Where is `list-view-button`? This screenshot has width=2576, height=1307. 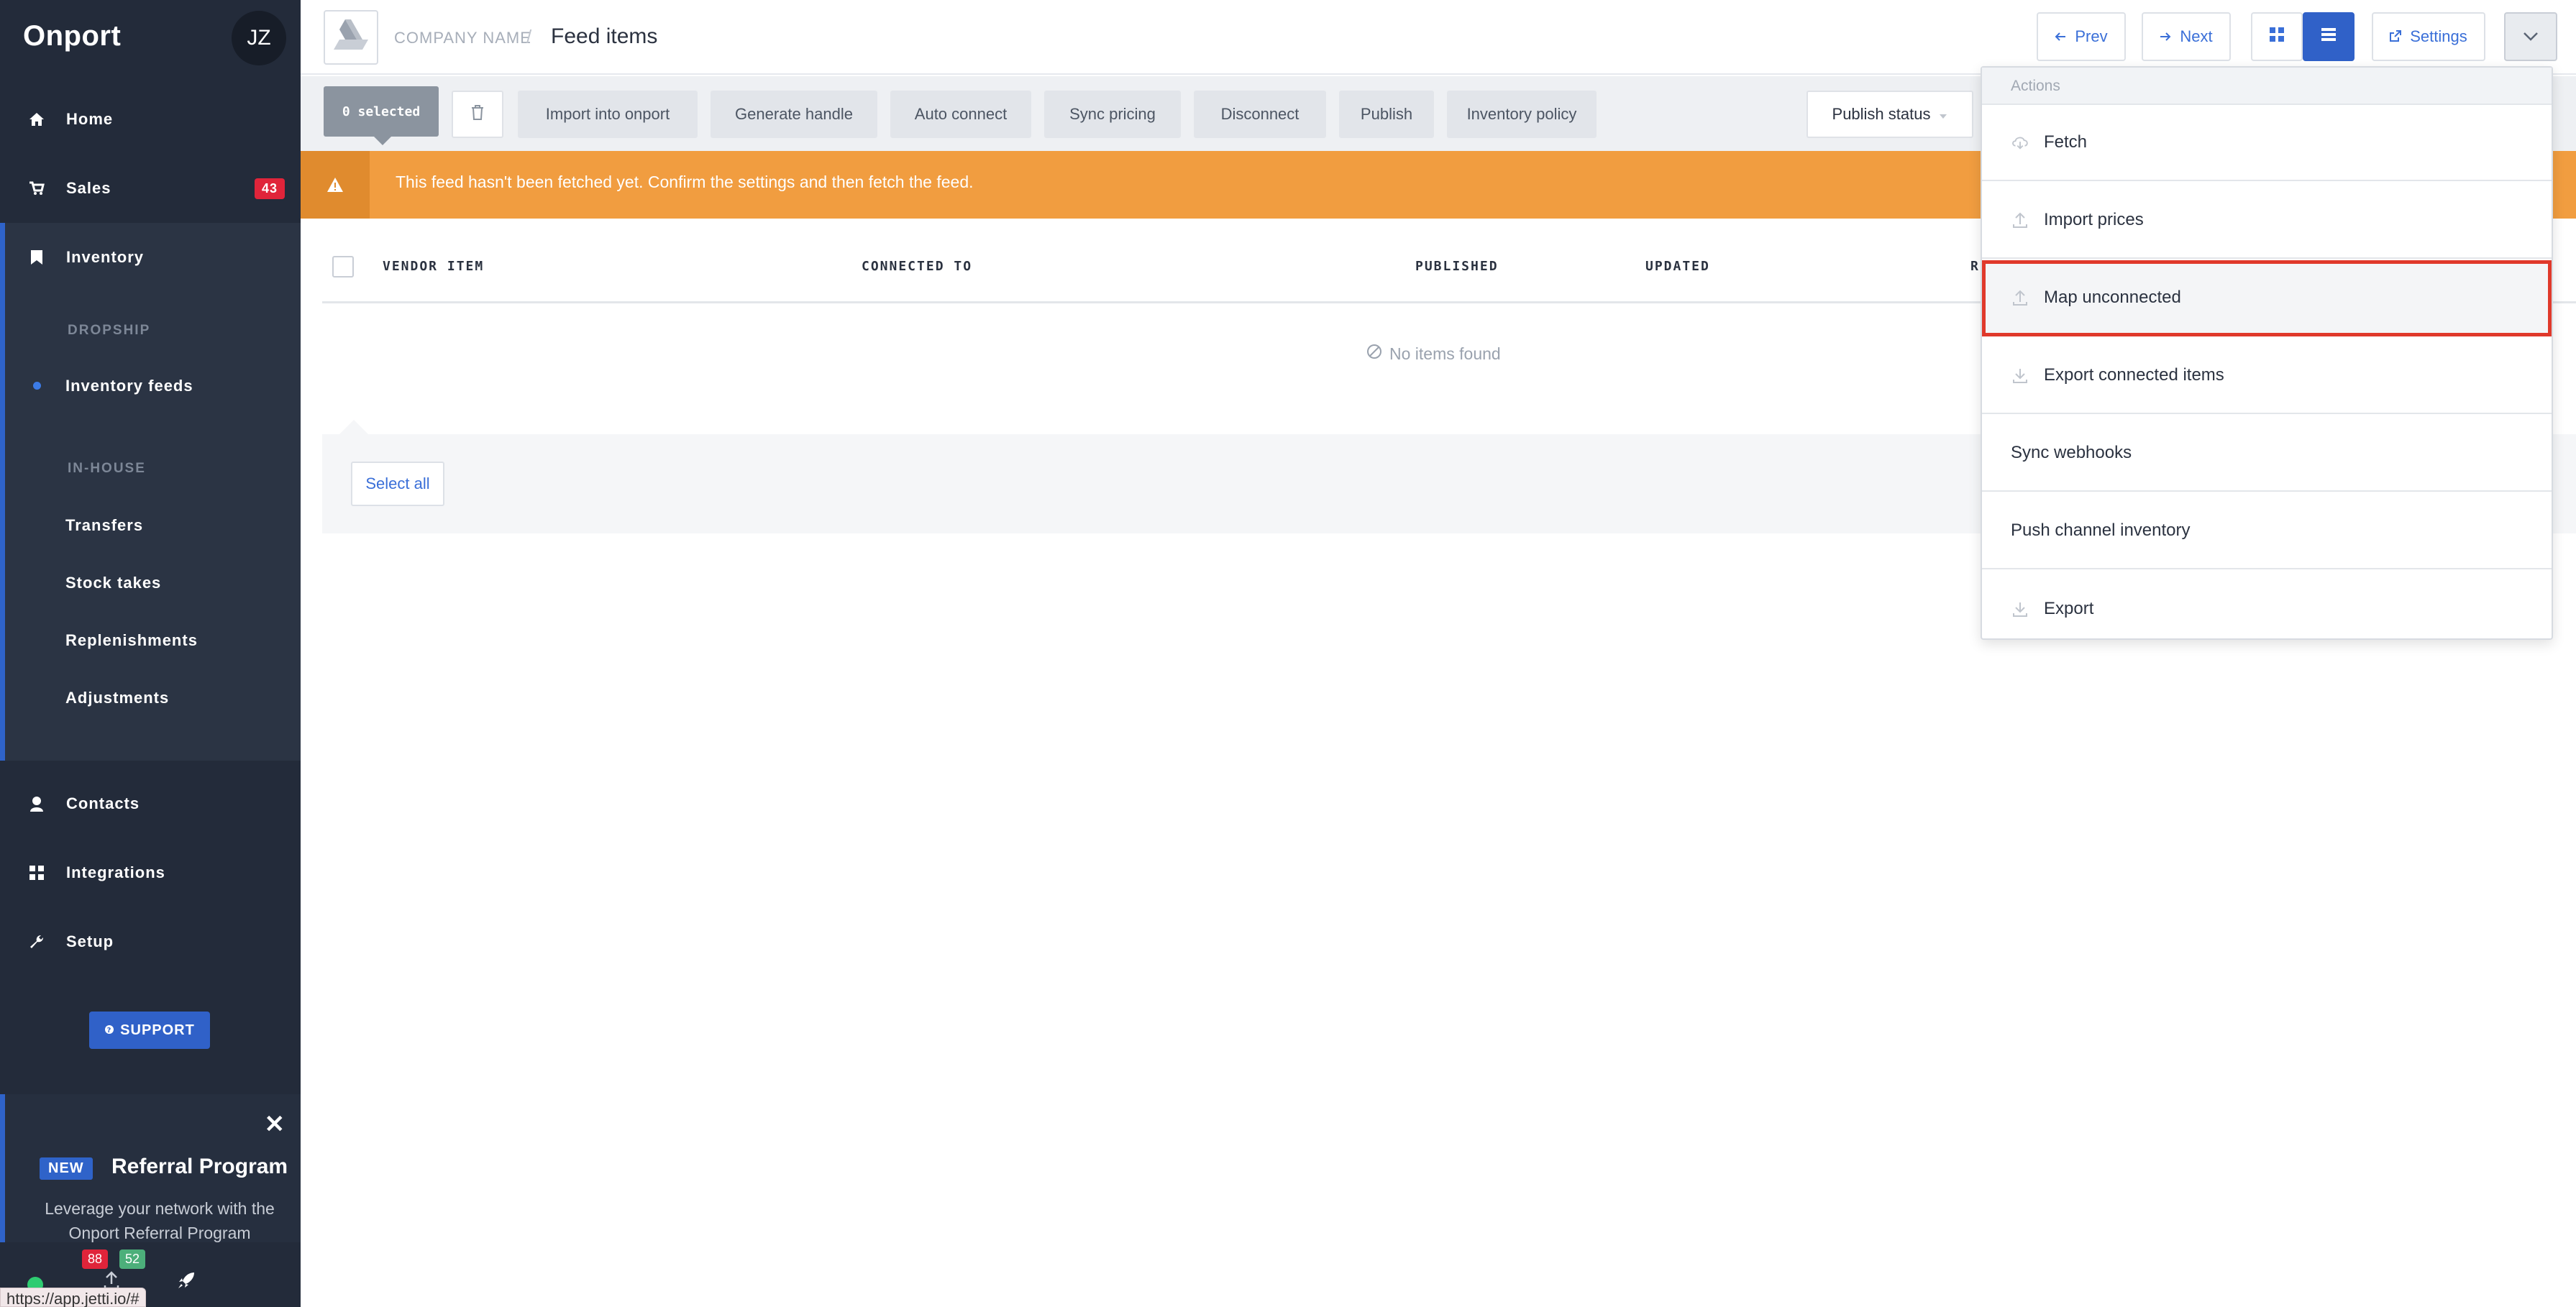
list-view-button is located at coordinates (2329, 36).